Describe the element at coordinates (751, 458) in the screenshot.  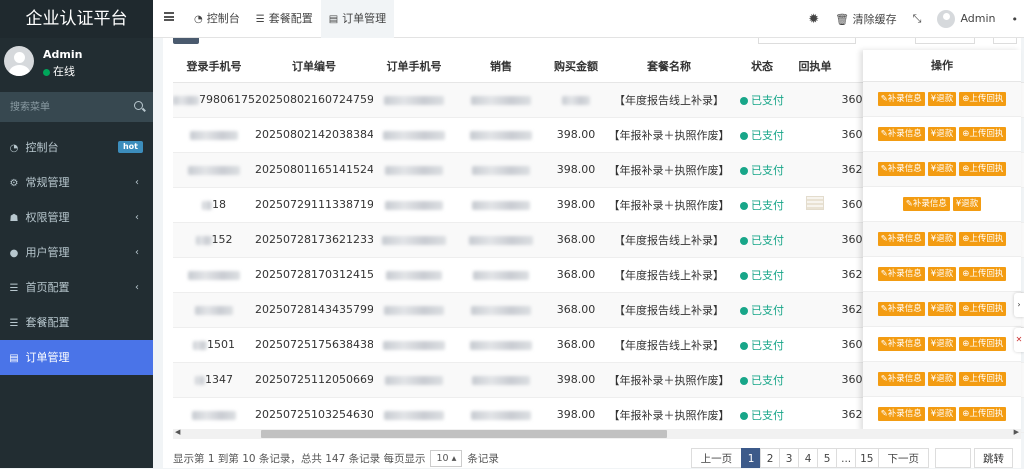
I see `page-button: 1` at that location.